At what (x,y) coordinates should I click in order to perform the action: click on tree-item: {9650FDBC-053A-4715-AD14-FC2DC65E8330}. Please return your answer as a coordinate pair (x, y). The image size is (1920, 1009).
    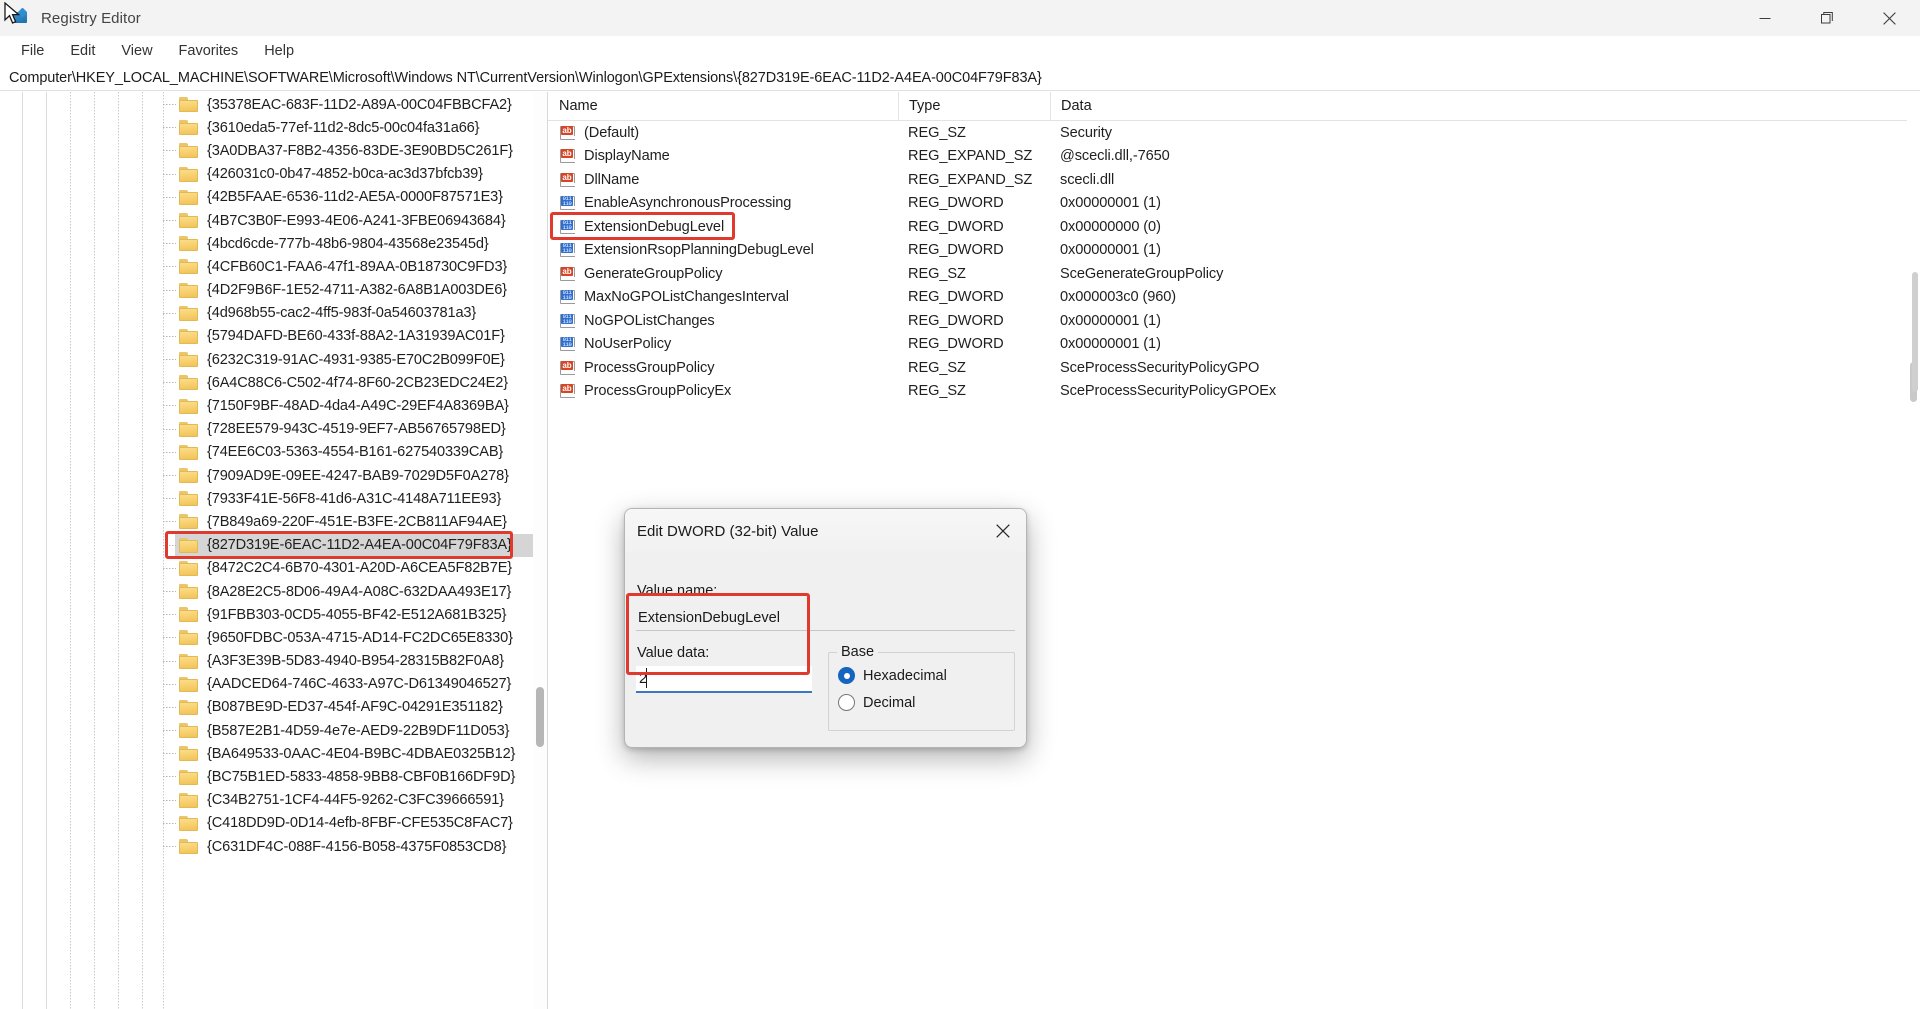
    Looking at the image, I should click on (273, 637).